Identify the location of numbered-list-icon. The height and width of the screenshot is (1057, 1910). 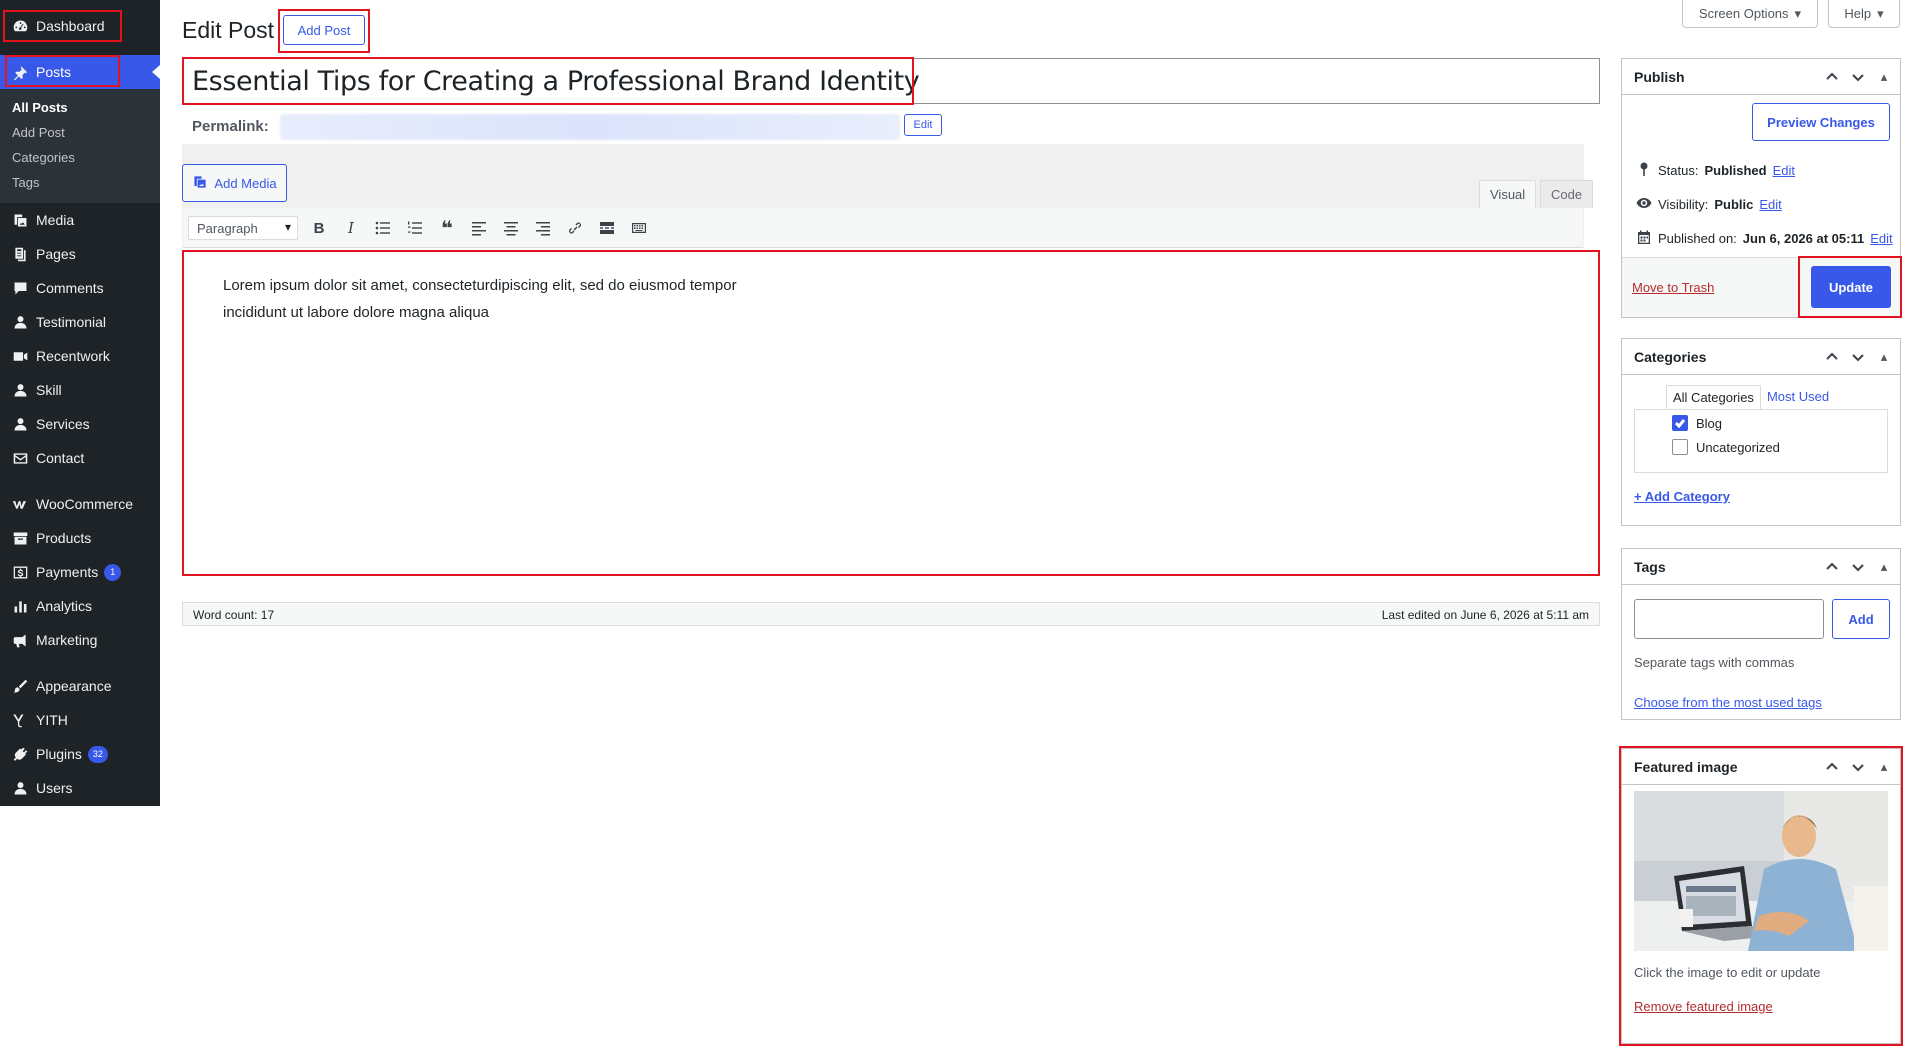
(415, 228).